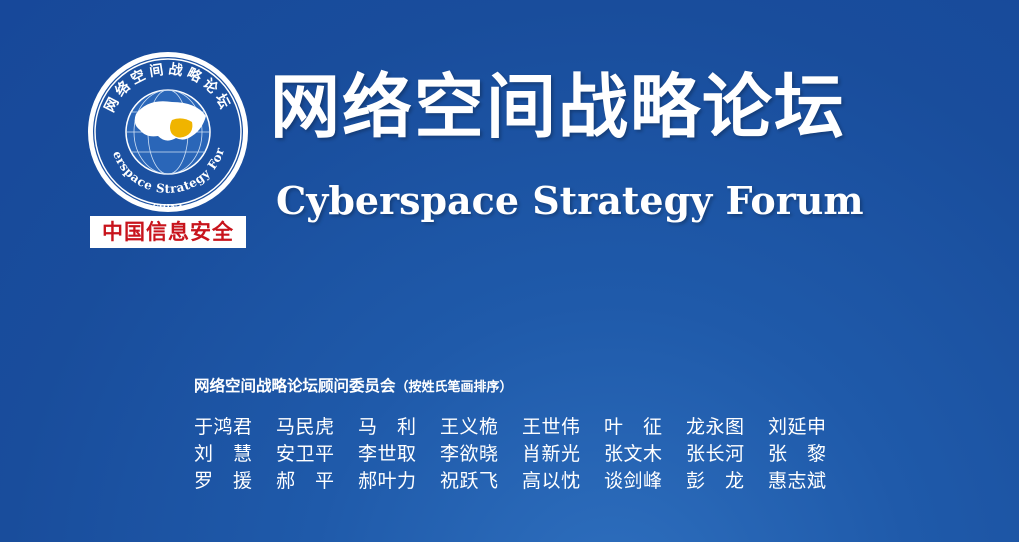  I want to click on logo-center-text: CHINA, so click(168, 207).